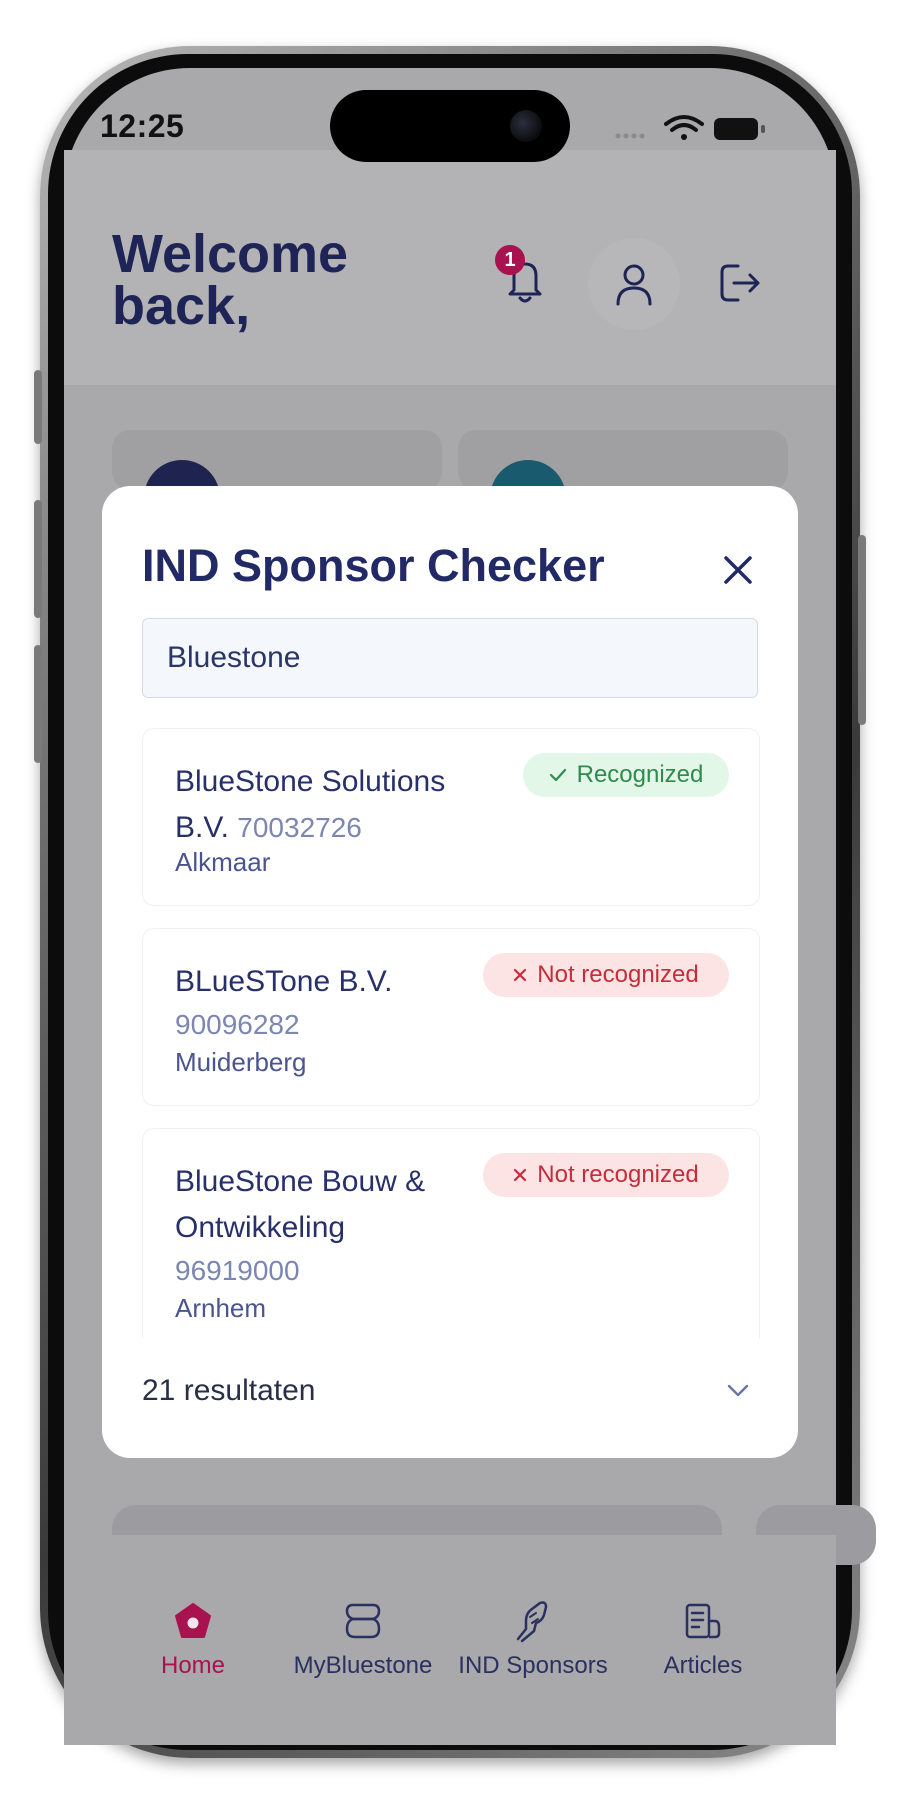 The height and width of the screenshot is (1806, 900). What do you see at coordinates (300, 1204) in the screenshot?
I see `company-name: BlueStone Bouw & Ontwikkeling` at bounding box center [300, 1204].